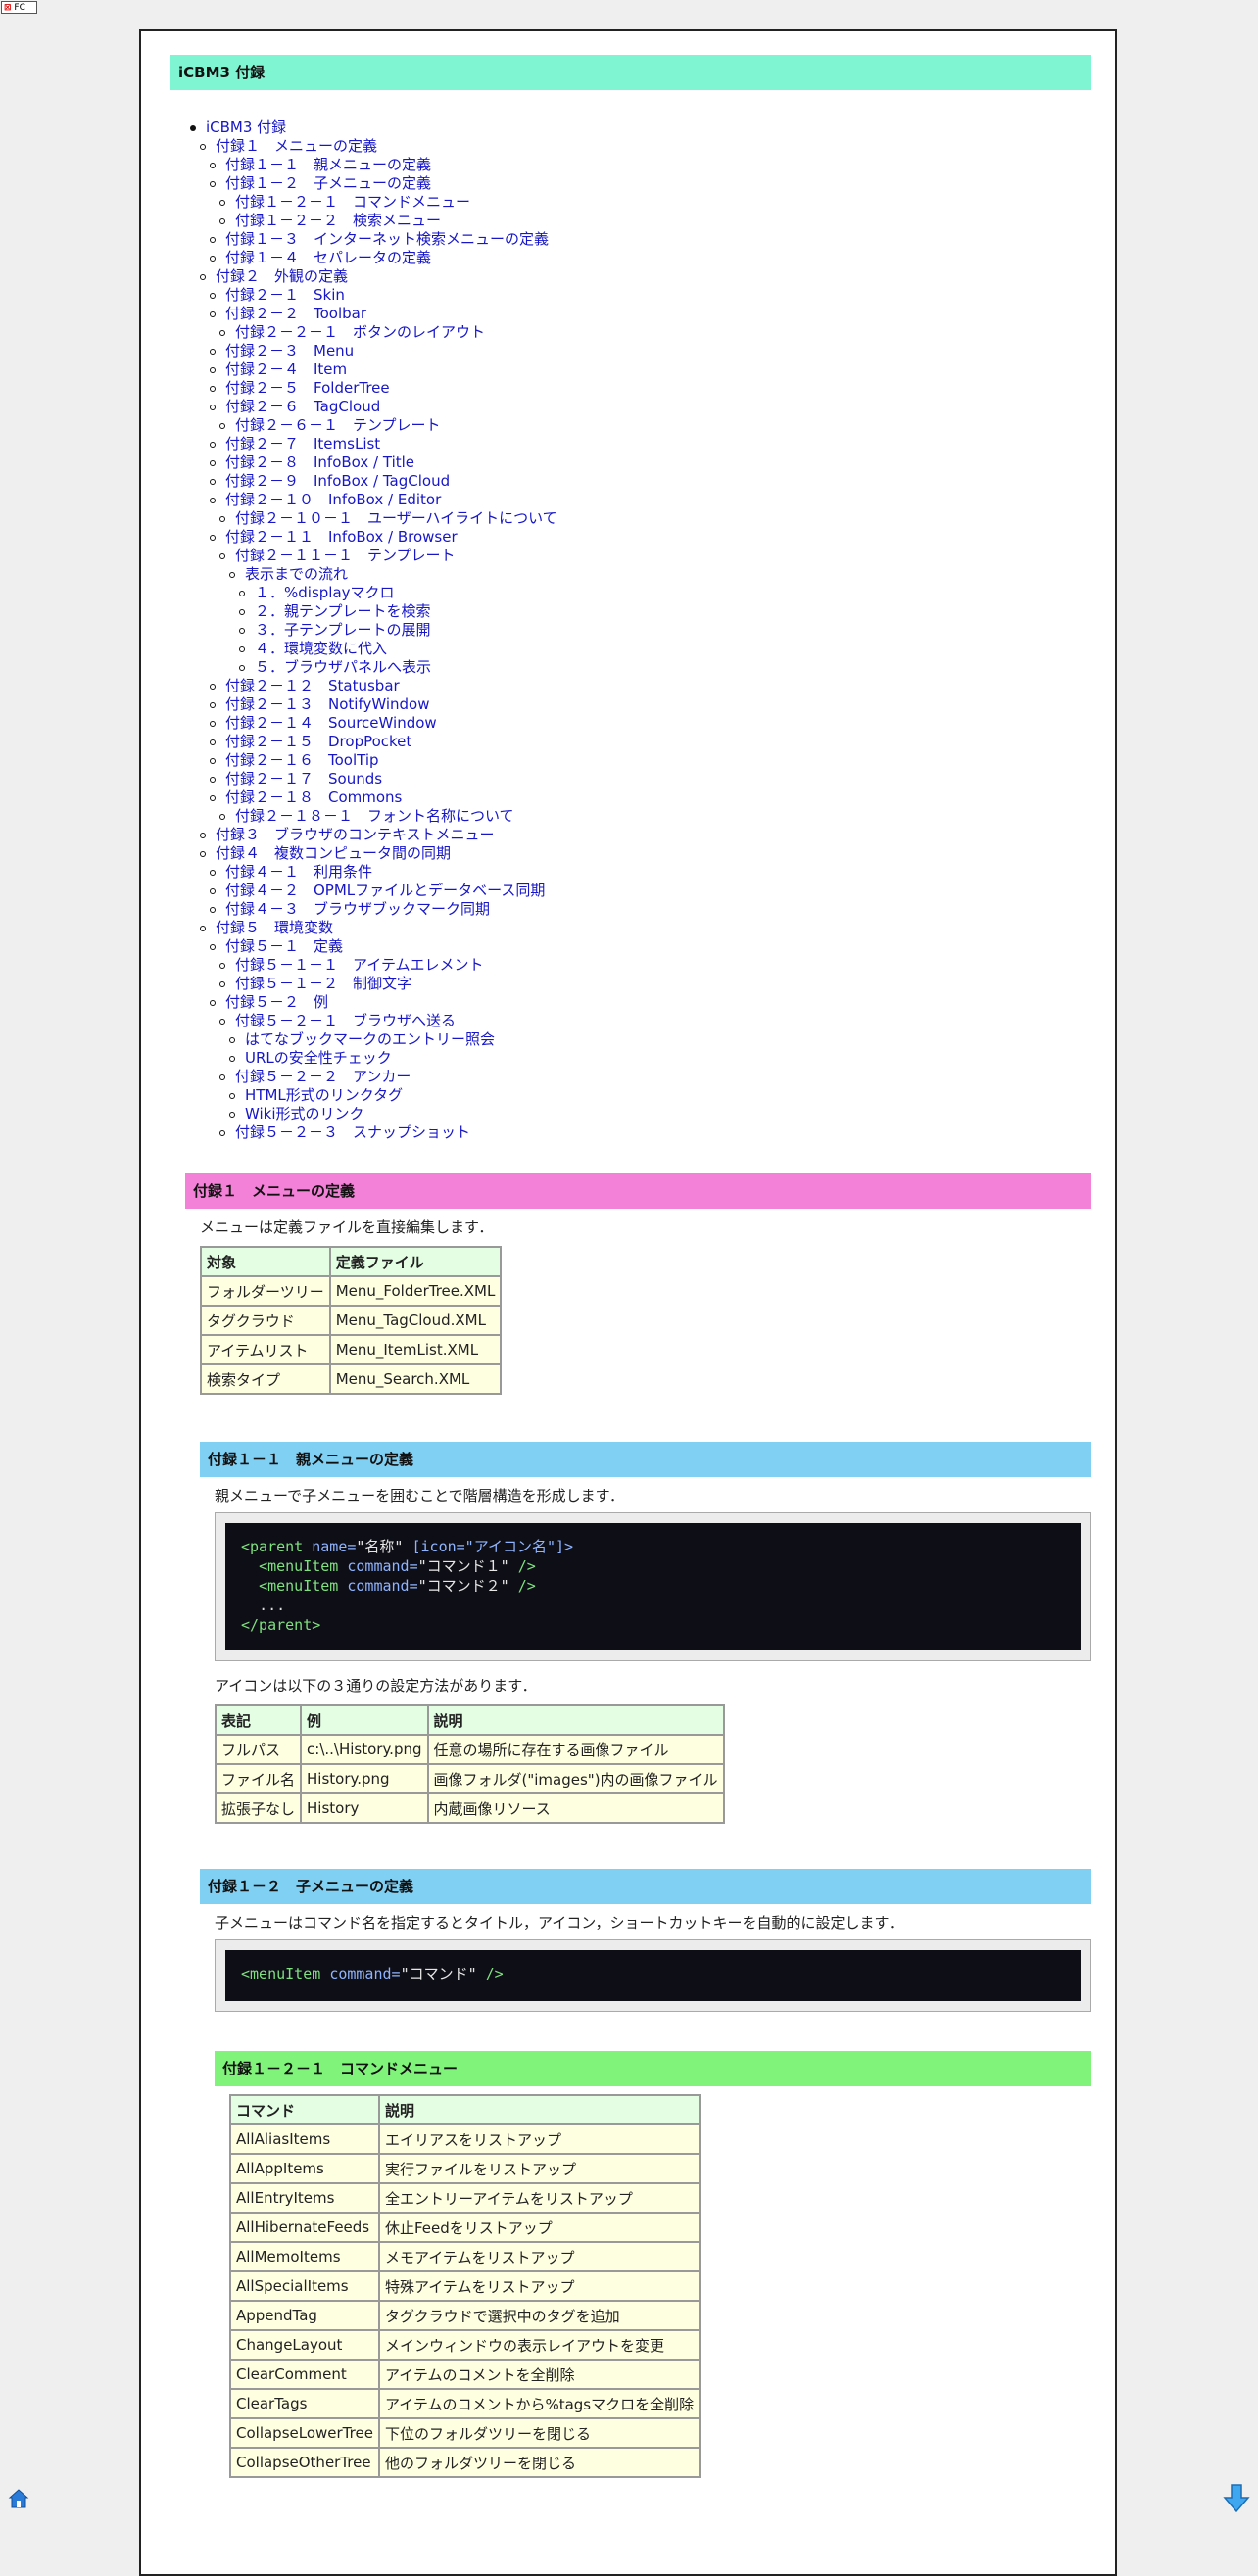 The width and height of the screenshot is (1258, 2576). What do you see at coordinates (343, 611) in the screenshot?
I see `toc-link: ２．親テンプレートを検索` at bounding box center [343, 611].